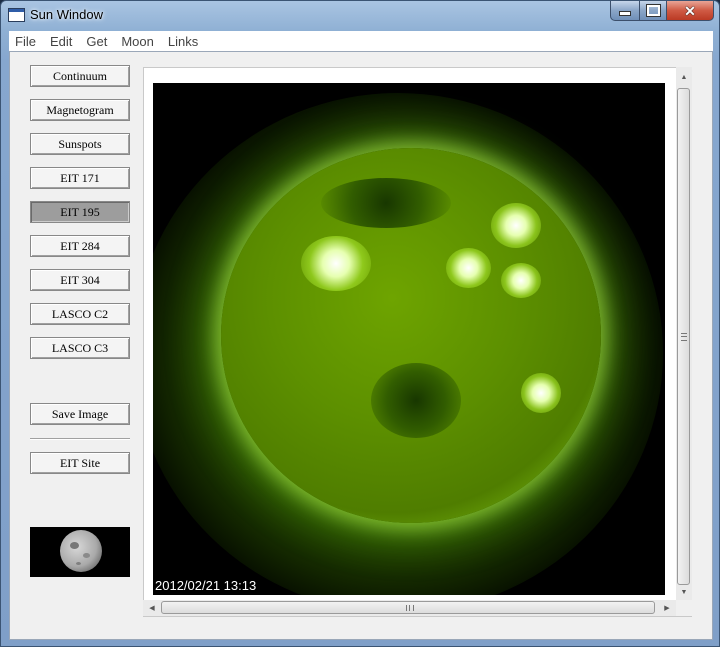 The width and height of the screenshot is (720, 647). What do you see at coordinates (80, 212) in the screenshot?
I see `eit-195-button: EIT 195` at bounding box center [80, 212].